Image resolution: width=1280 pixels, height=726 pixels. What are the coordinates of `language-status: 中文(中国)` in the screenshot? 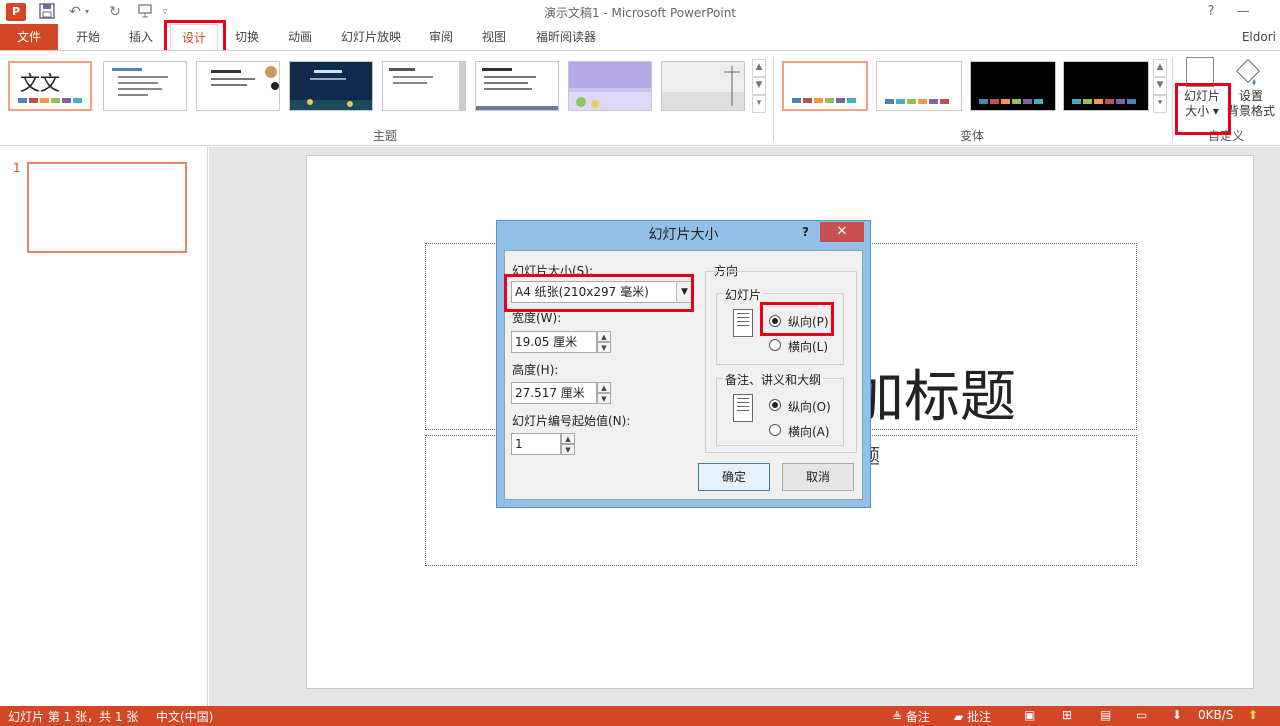 It's located at (184, 716).